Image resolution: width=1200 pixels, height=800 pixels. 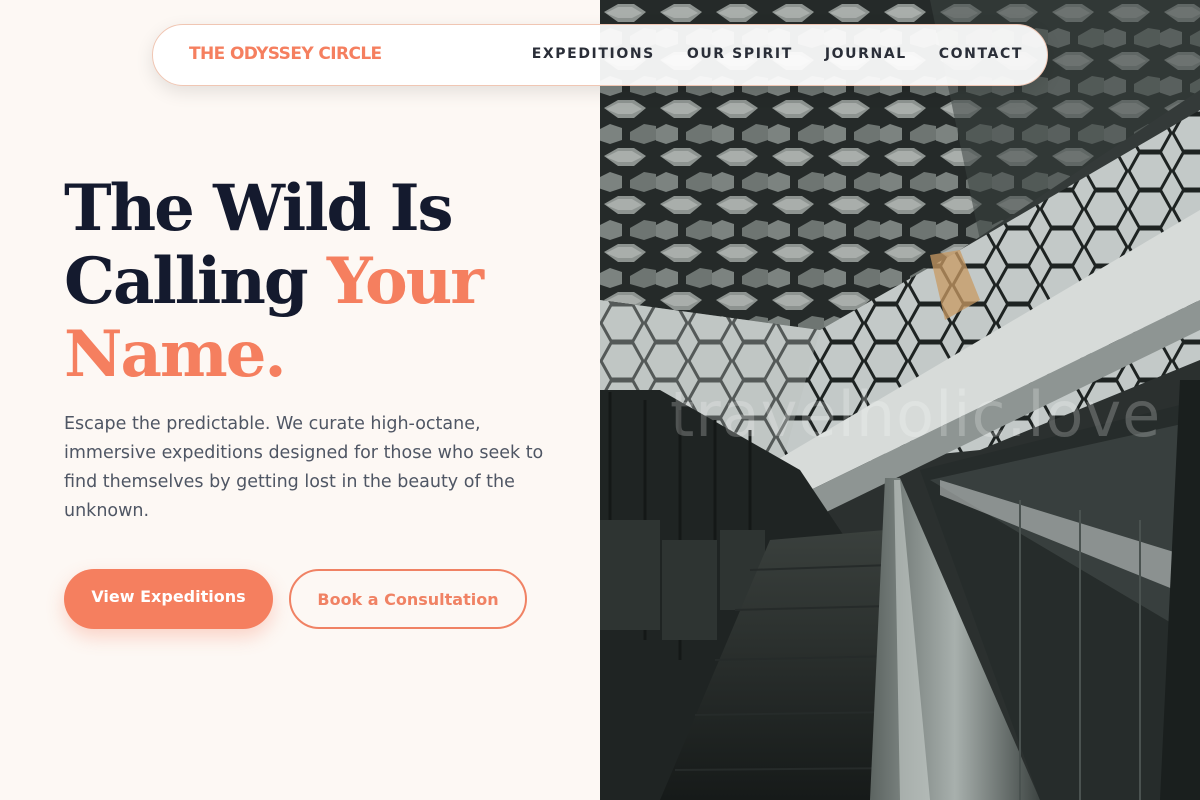 What do you see at coordinates (175, 354) in the screenshot?
I see `hero-title-line-3: Name.` at bounding box center [175, 354].